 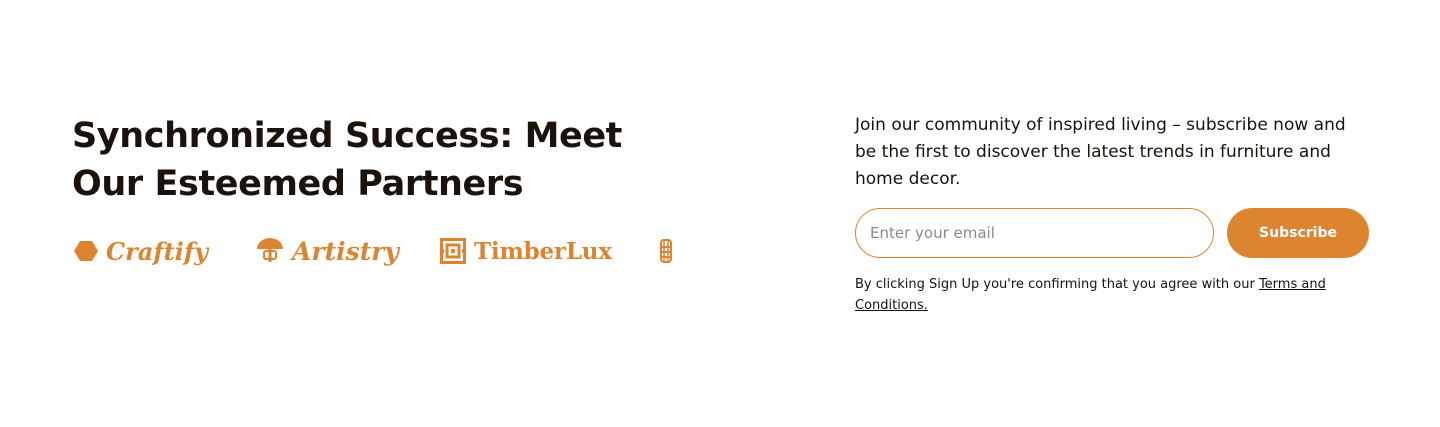 What do you see at coordinates (157, 251) in the screenshot?
I see `partner-logo-label: Craftify` at bounding box center [157, 251].